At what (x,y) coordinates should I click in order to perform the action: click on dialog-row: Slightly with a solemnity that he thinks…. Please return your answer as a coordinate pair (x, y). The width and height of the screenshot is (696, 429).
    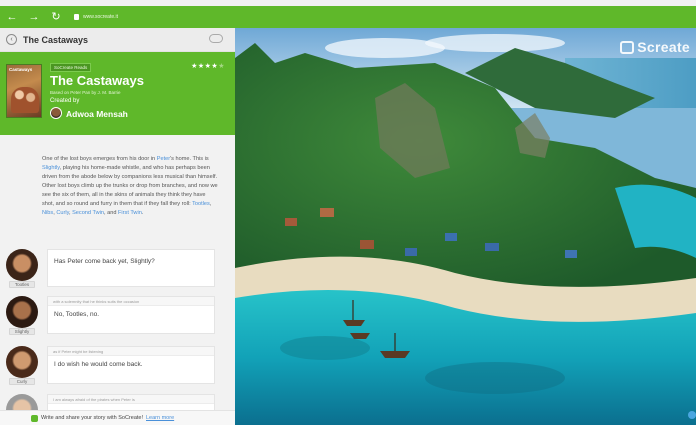
    Looking at the image, I should click on (111, 316).